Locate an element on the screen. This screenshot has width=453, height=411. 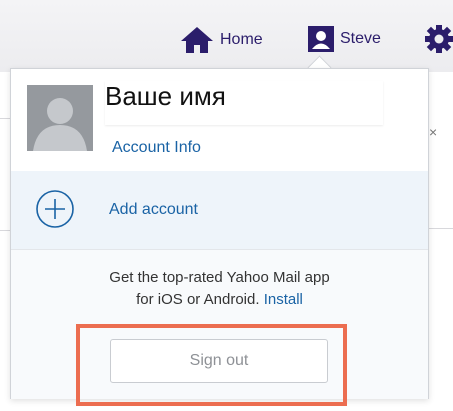
home-label: Home is located at coordinates (241, 39).